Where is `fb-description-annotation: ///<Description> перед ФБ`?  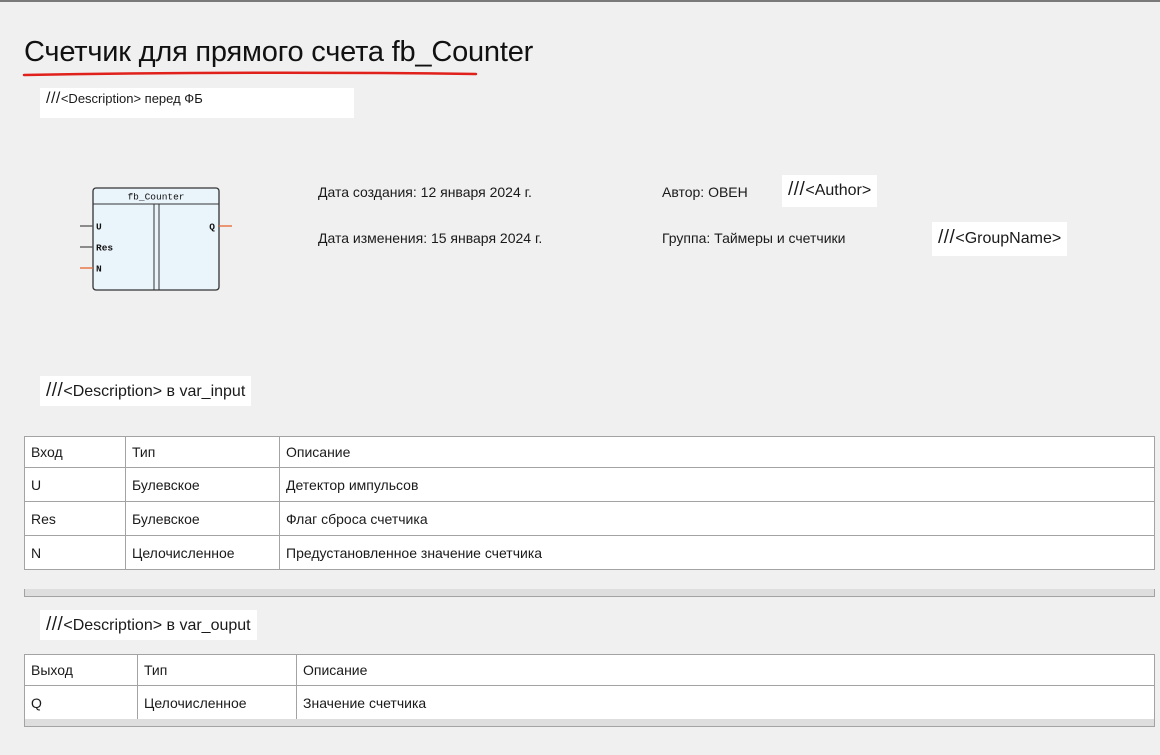
fb-description-annotation: ///<Description> перед ФБ is located at coordinates (197, 103).